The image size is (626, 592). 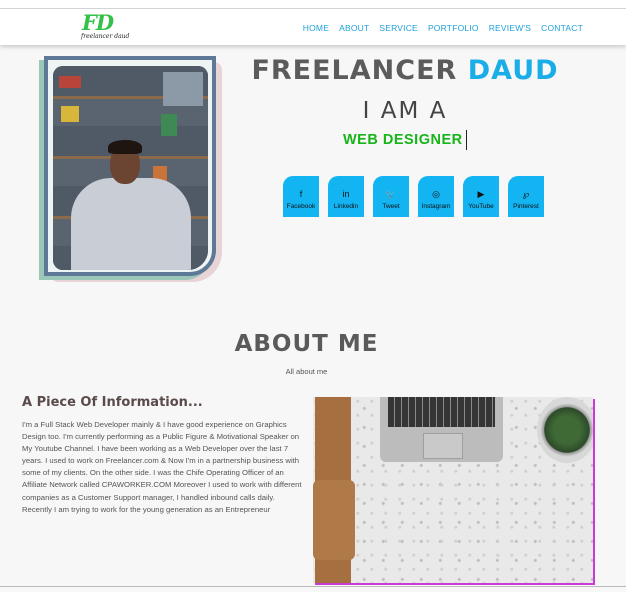 I want to click on instagram-icon: ◎, so click(x=436, y=193).